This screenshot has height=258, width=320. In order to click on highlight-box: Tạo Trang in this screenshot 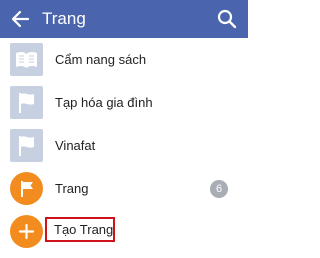, I will do `click(80, 229)`.